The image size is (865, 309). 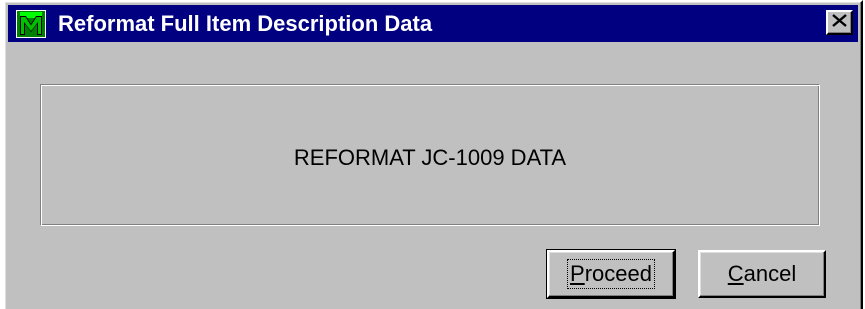 What do you see at coordinates (770, 273) in the screenshot?
I see `cancel-label-rest: ancel` at bounding box center [770, 273].